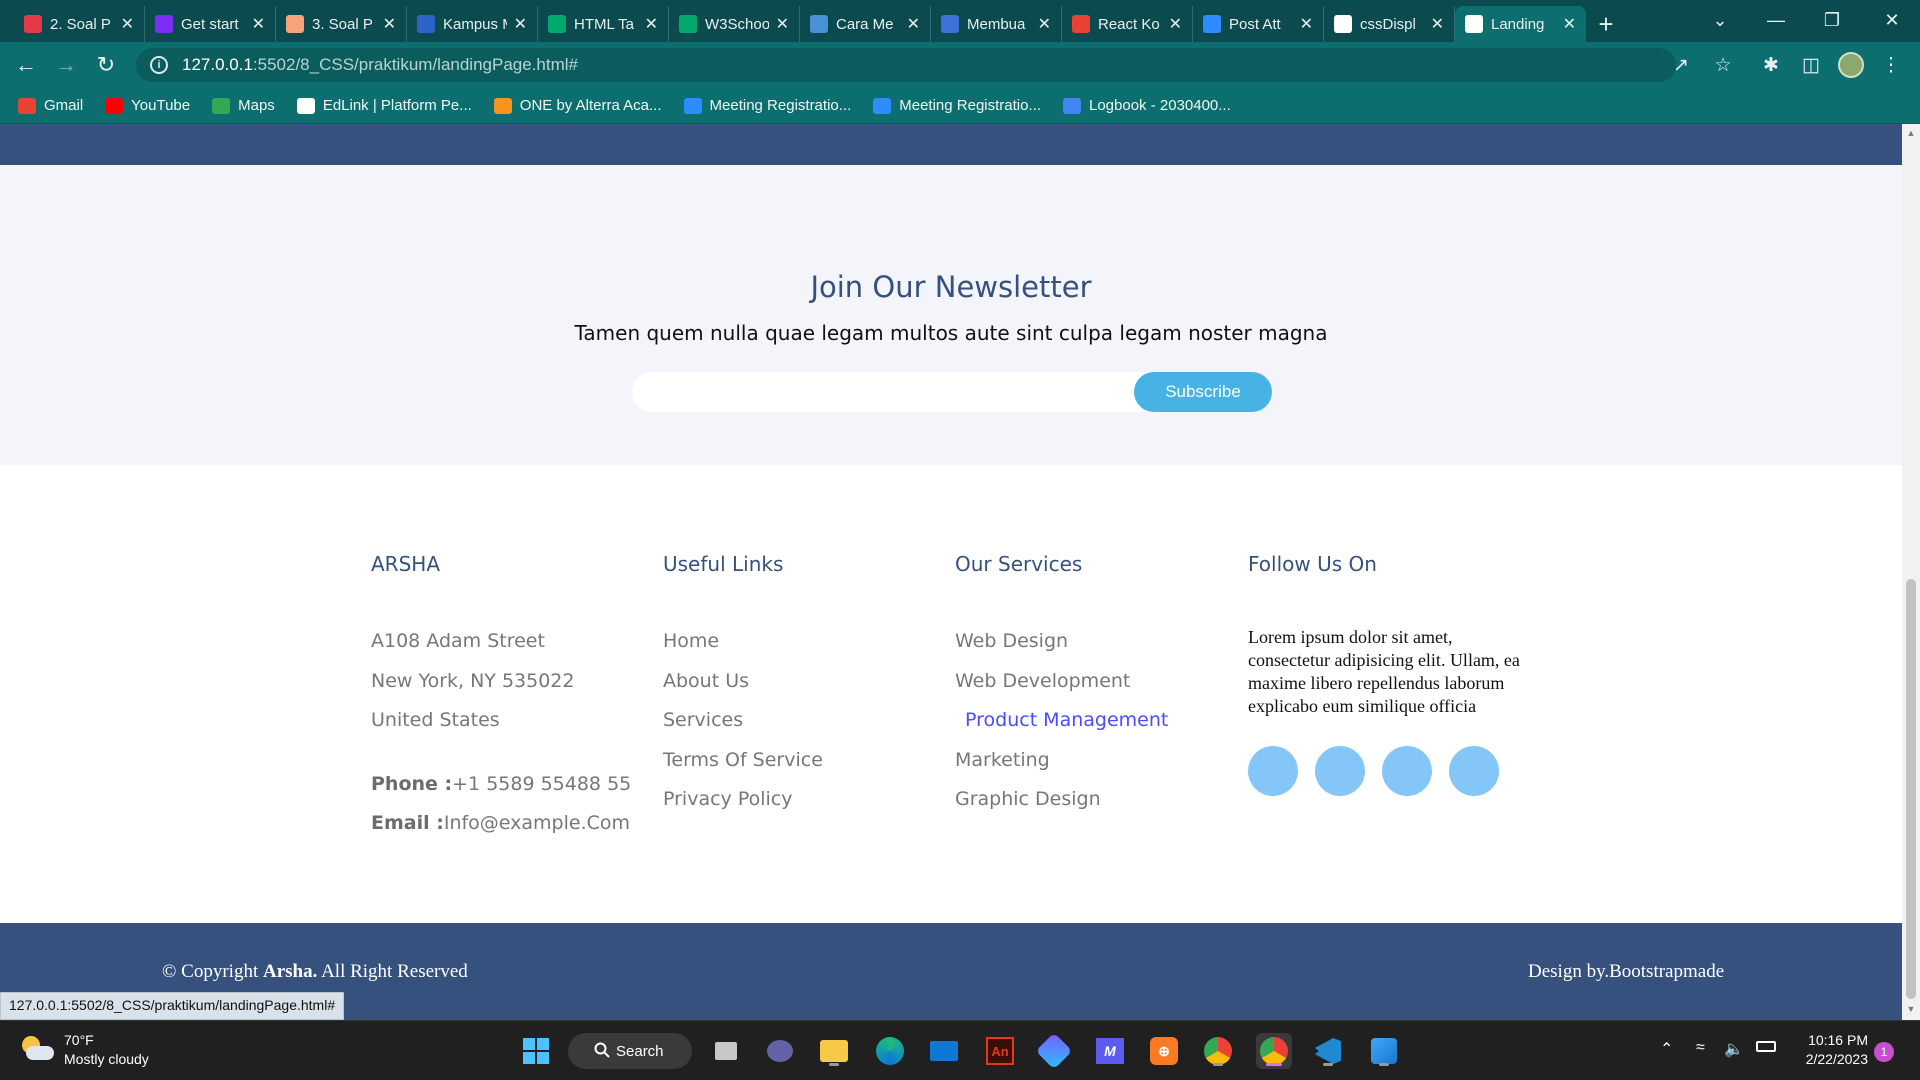 This screenshot has width=1920, height=1080. Describe the element at coordinates (50, 105) in the screenshot. I see `bookmark-item: Gmail` at that location.